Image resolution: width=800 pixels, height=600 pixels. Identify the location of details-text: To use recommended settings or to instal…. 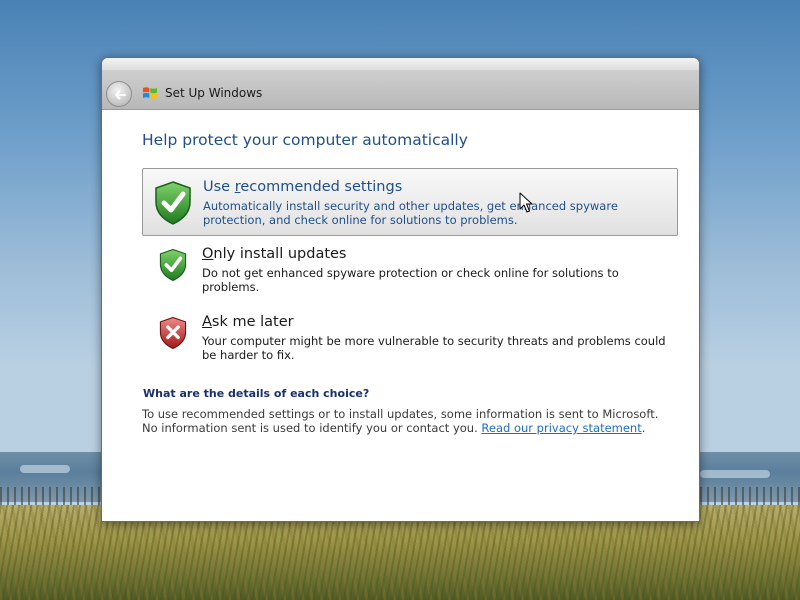
(407, 421).